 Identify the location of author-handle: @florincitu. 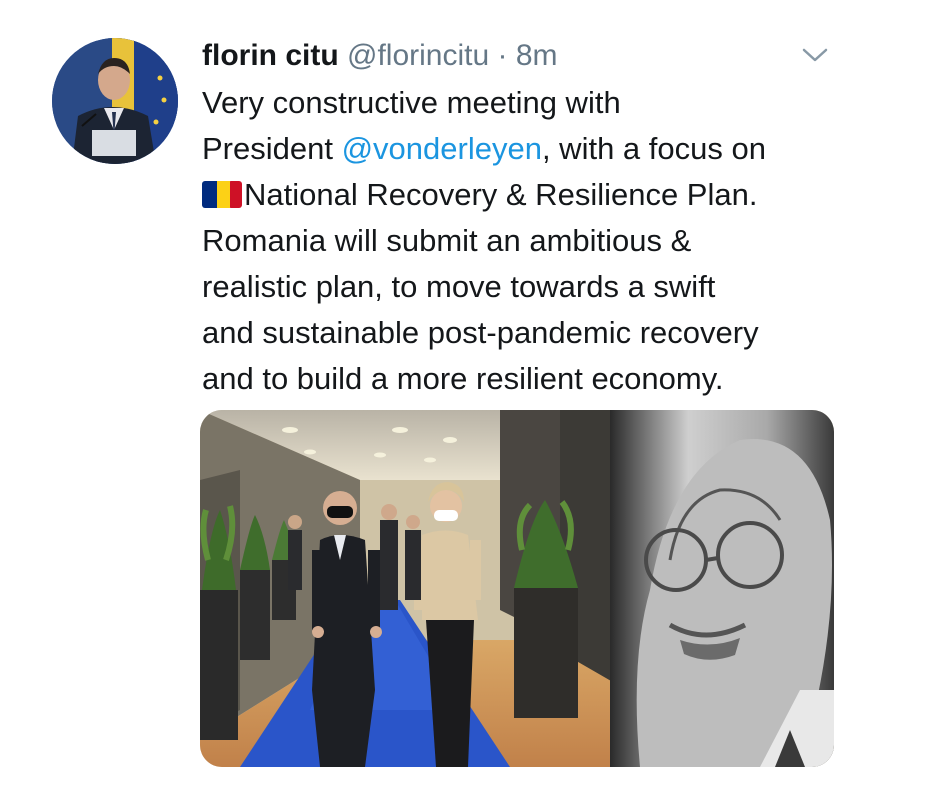
(418, 55).